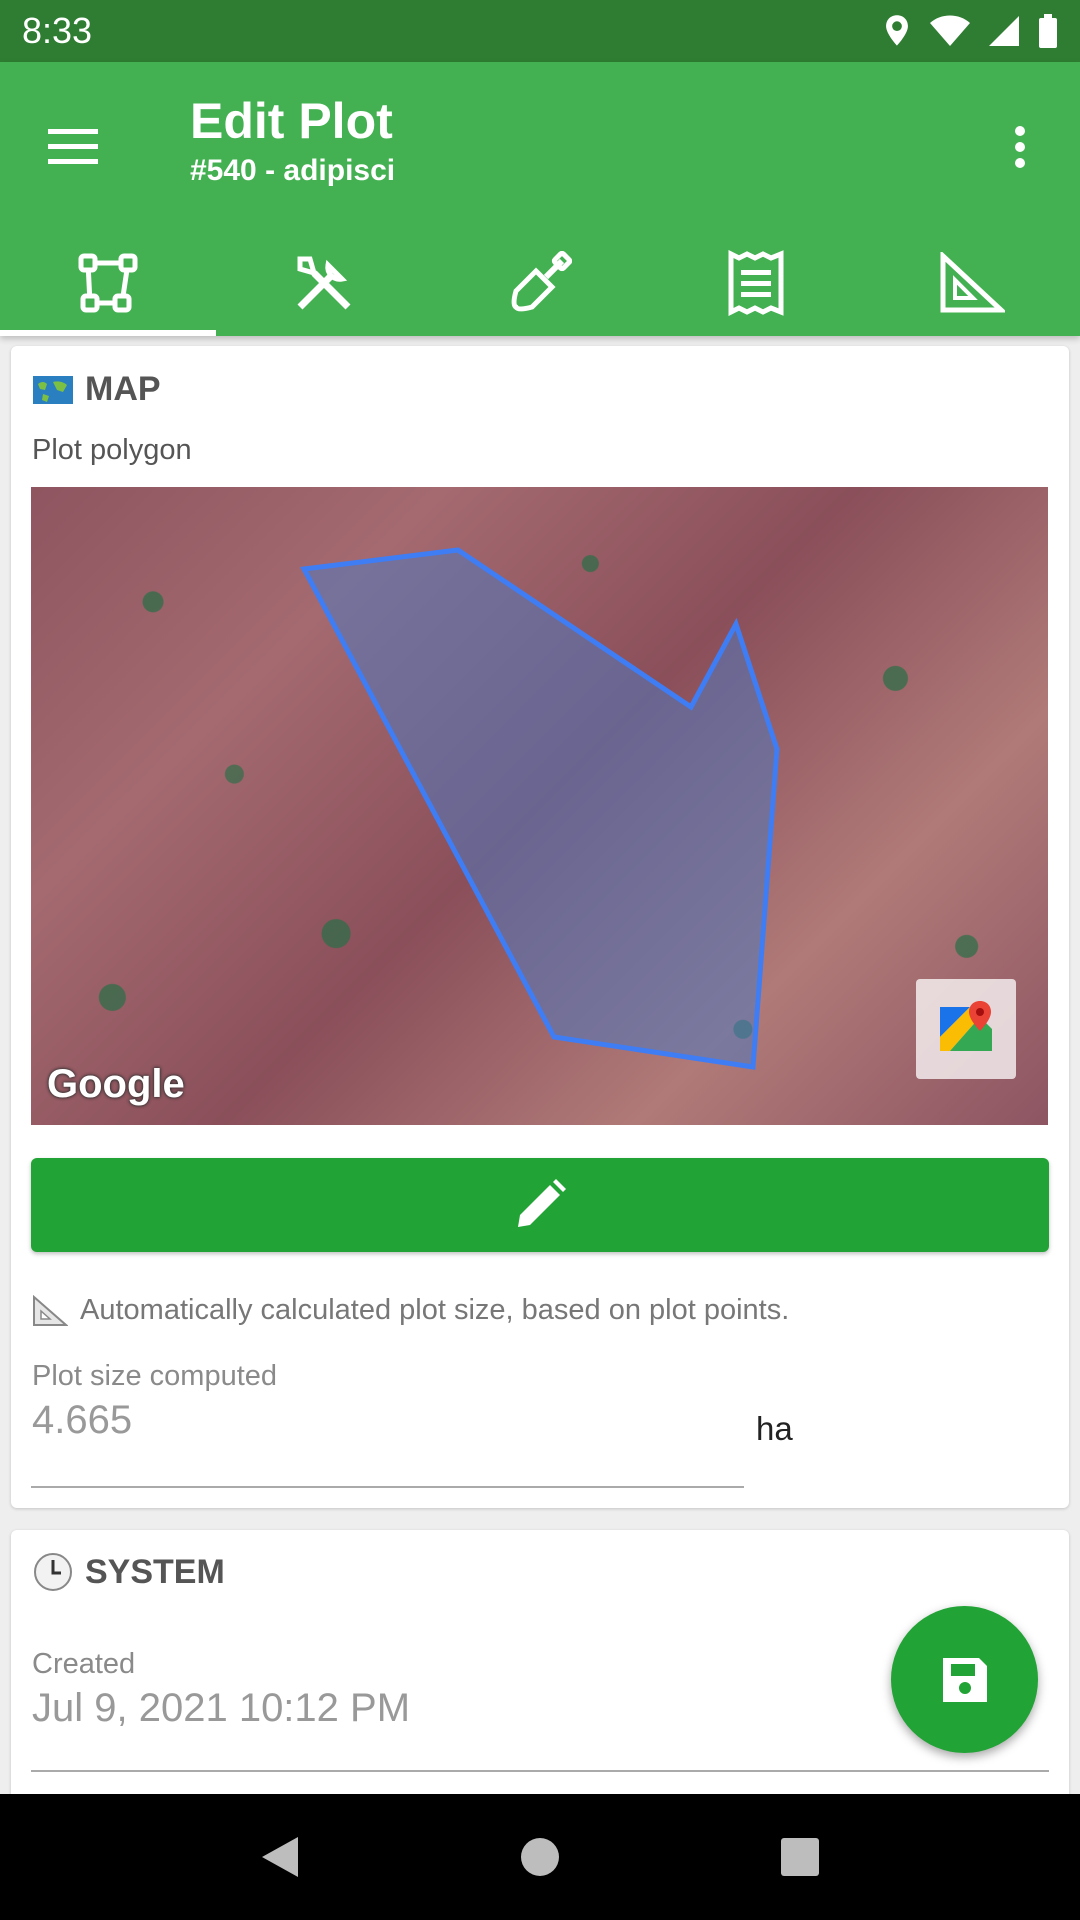  I want to click on tab-tools, so click(324, 283).